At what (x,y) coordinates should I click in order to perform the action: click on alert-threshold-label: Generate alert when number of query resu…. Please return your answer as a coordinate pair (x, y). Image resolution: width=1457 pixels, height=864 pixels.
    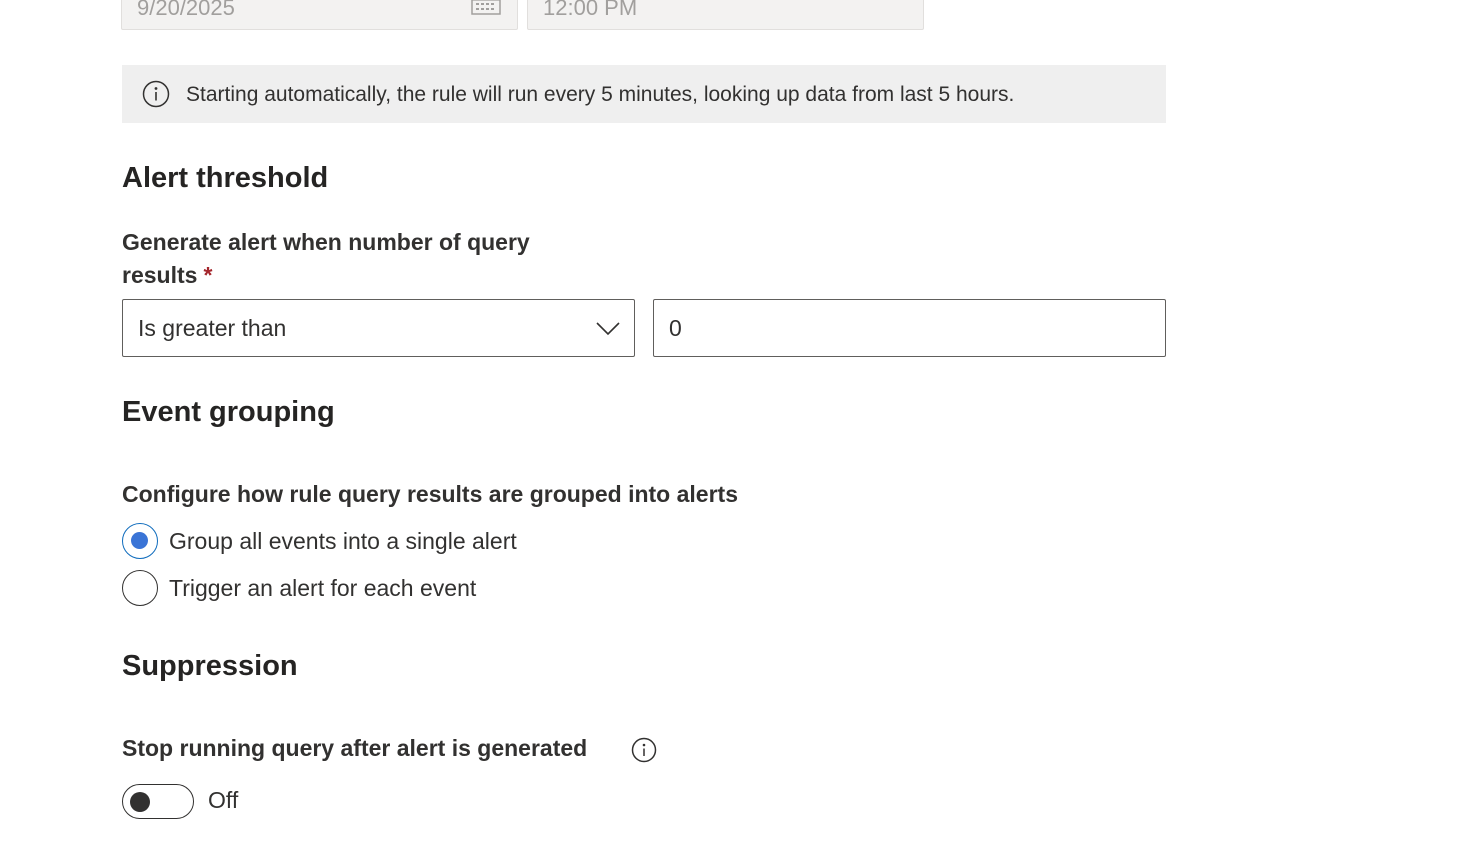
    Looking at the image, I should click on (352, 259).